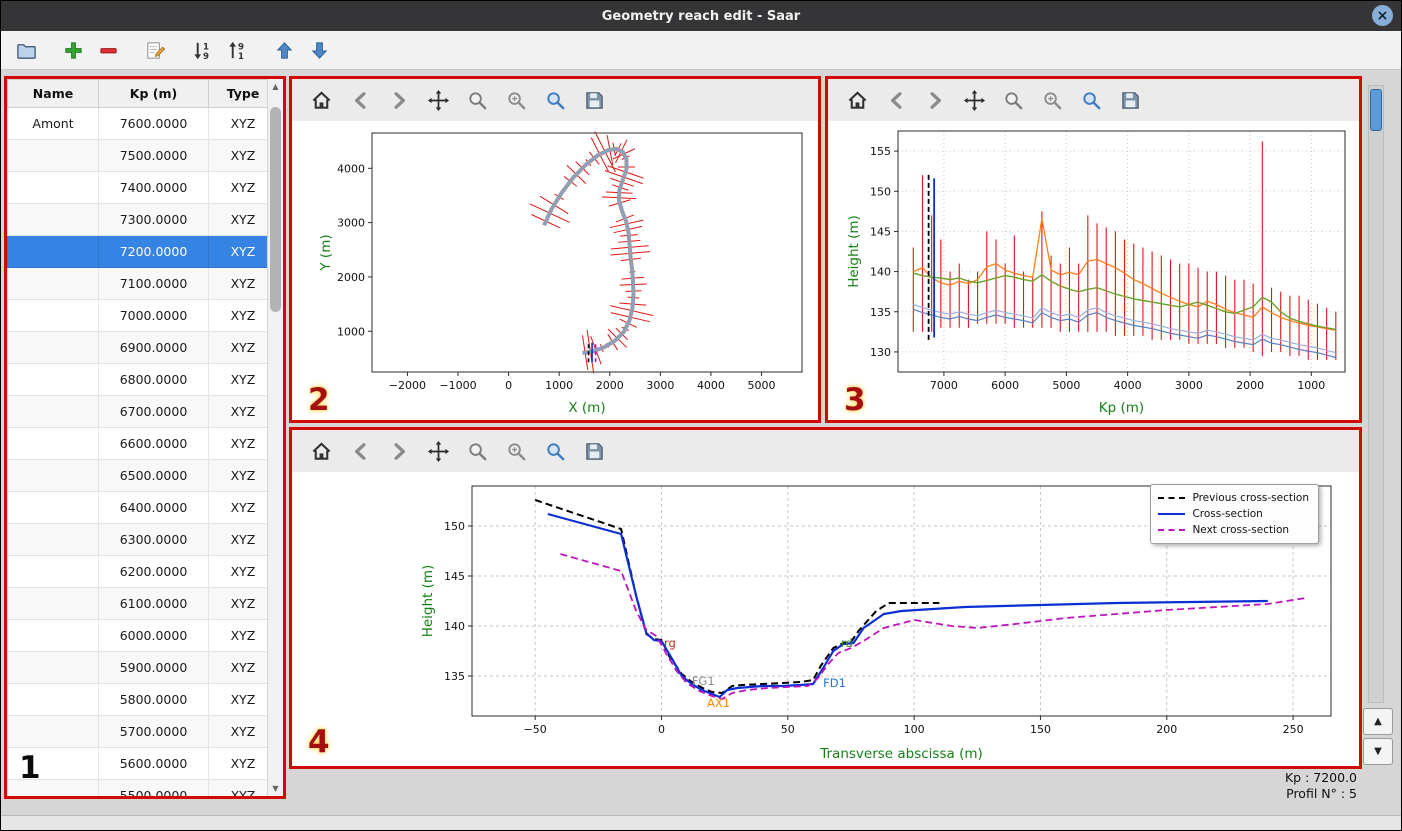  Describe the element at coordinates (137, 603) in the screenshot. I see `table-row: 6100.0000 XYZ` at that location.